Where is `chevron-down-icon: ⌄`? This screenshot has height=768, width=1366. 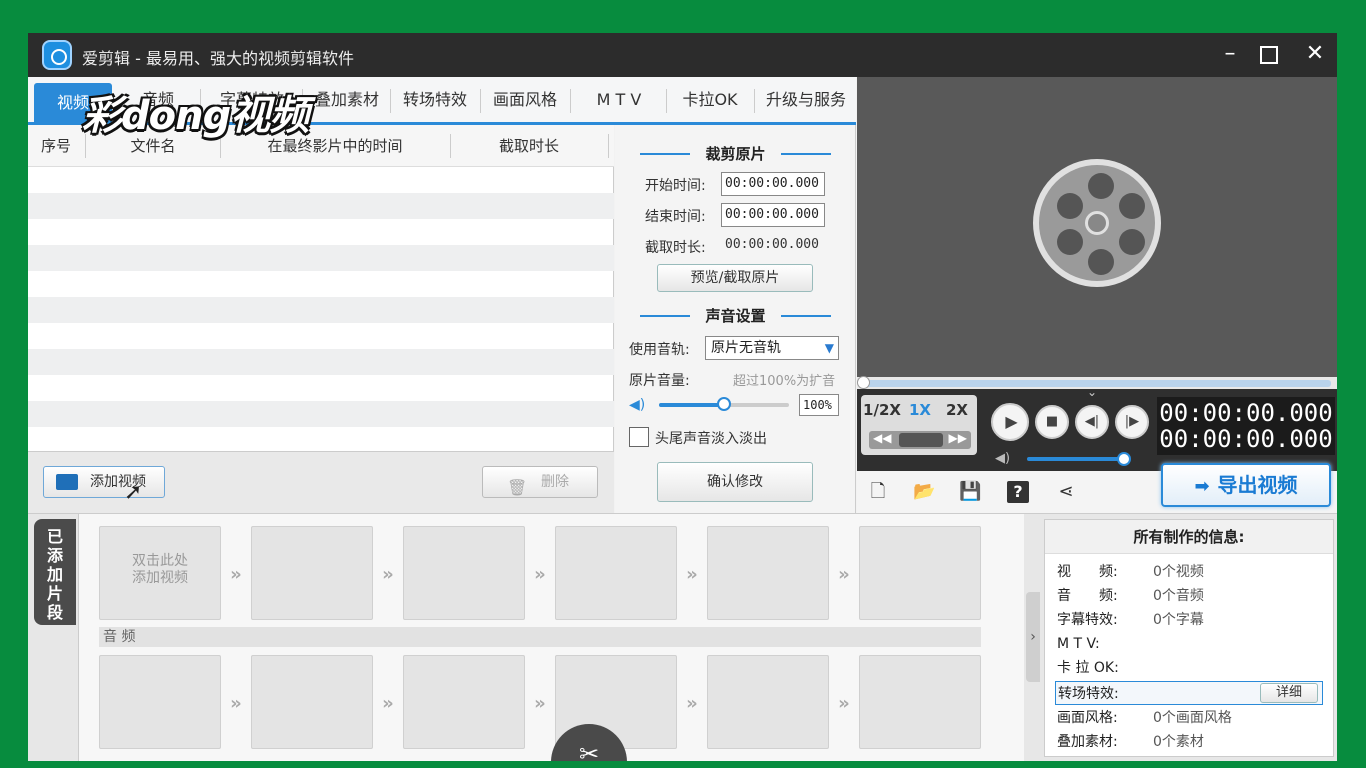
chevron-down-icon: ⌄ is located at coordinates (1092, 392).